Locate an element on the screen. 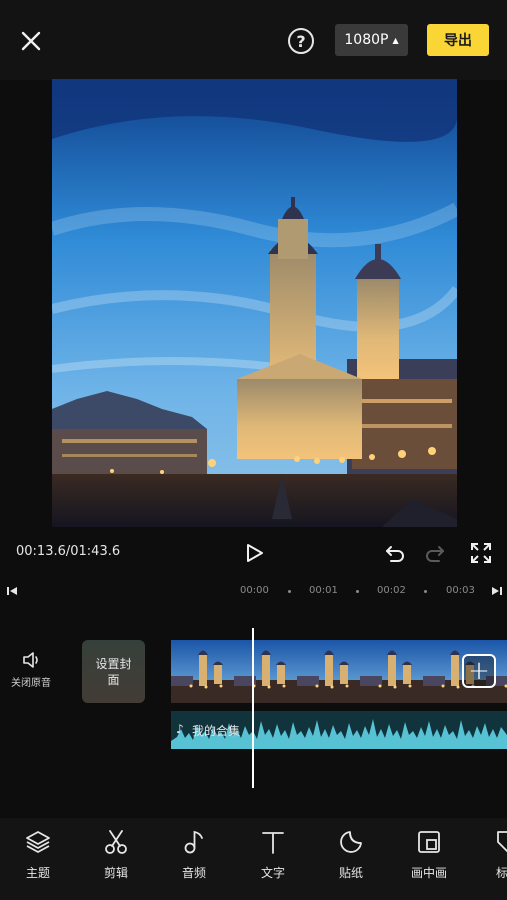 This screenshot has height=900, width=507. jump-to-end-icon is located at coordinates (497, 591).